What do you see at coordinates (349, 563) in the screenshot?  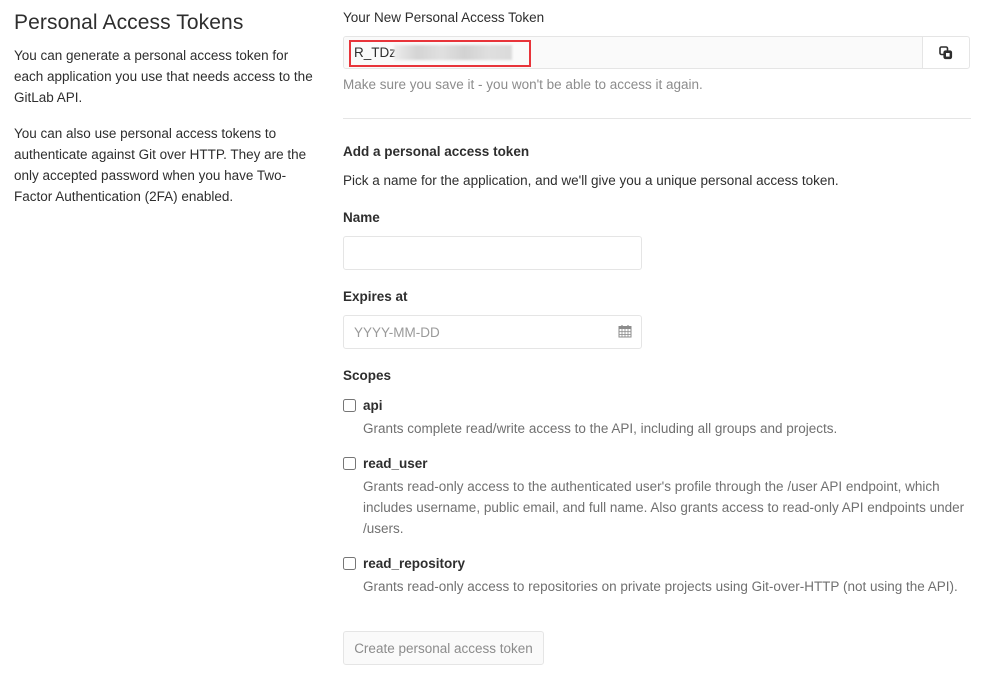 I see `scope-checkbox-read-repository` at bounding box center [349, 563].